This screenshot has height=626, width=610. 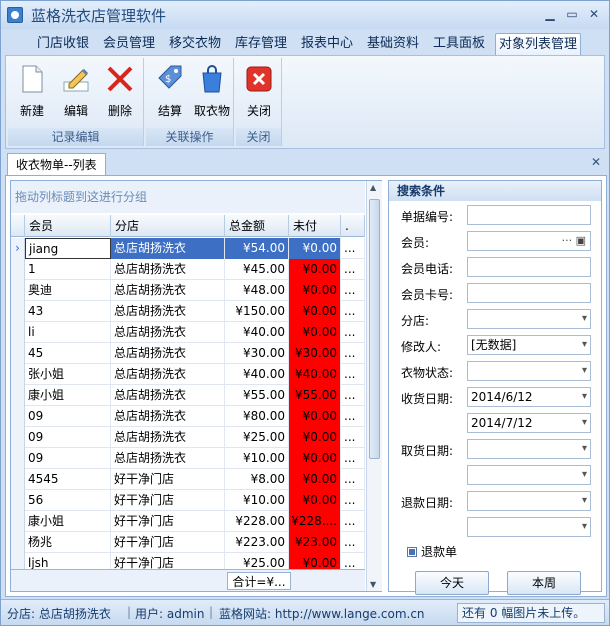 I want to click on header-store: 分店, so click(x=168, y=226).